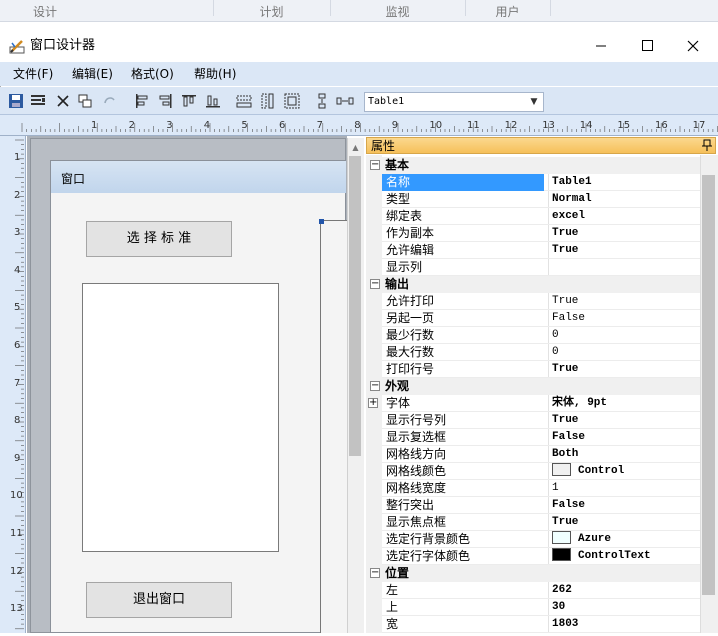 The image size is (718, 636). What do you see at coordinates (541, 335) in the screenshot?
I see `property-row: 最少行数 0` at bounding box center [541, 335].